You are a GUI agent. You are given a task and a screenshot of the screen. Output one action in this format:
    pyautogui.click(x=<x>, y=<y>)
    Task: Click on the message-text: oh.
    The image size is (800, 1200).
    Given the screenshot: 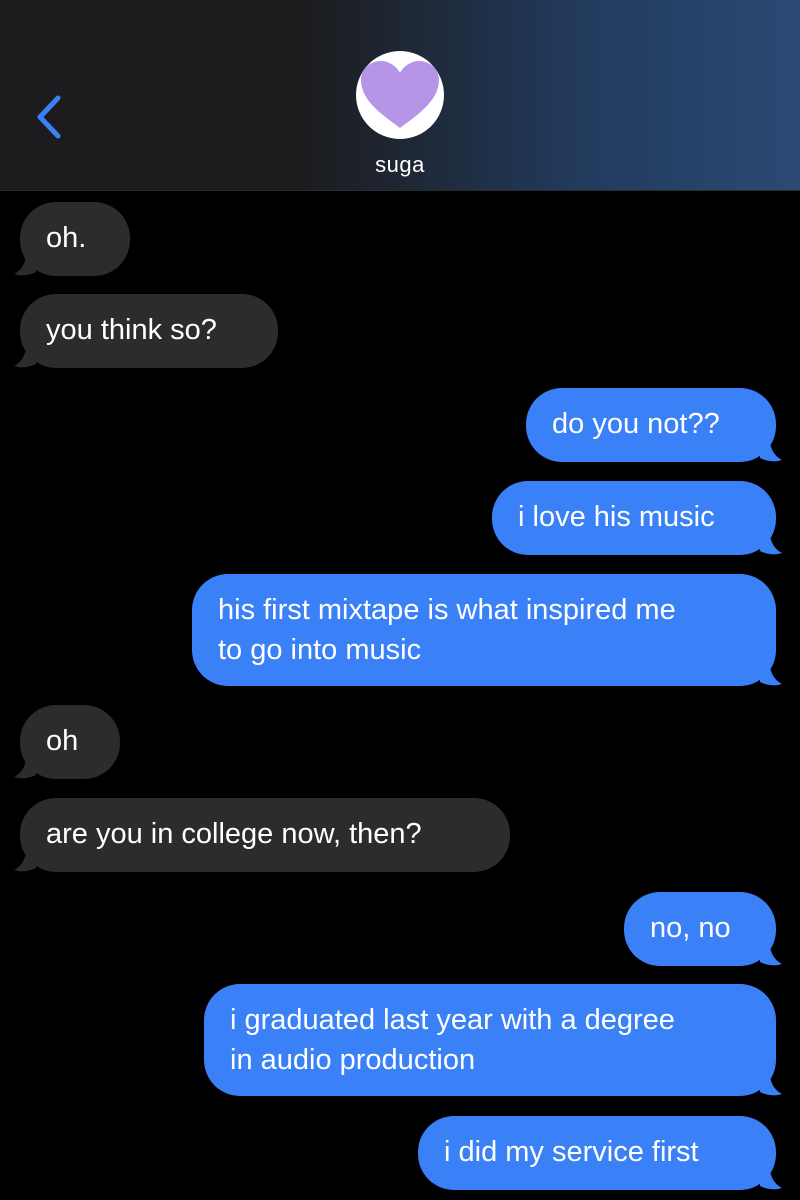 What is the action you would take?
    pyautogui.click(x=66, y=238)
    